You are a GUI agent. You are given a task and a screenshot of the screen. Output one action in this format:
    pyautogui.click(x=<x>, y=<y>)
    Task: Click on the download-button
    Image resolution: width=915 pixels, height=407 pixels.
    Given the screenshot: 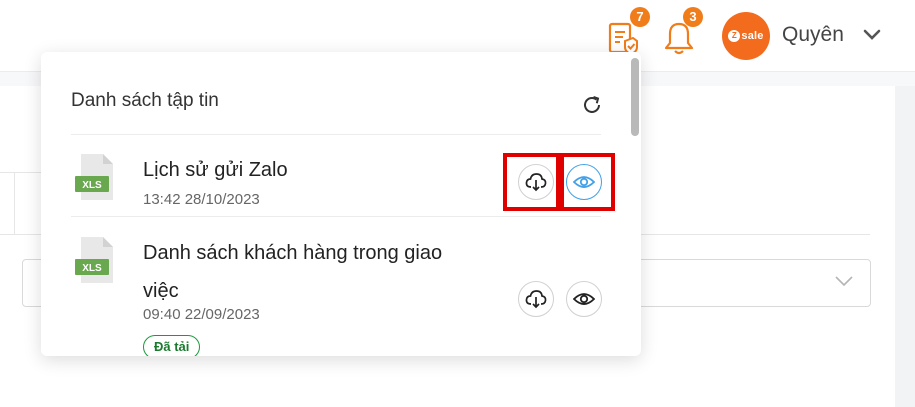 What is the action you would take?
    pyautogui.click(x=536, y=299)
    